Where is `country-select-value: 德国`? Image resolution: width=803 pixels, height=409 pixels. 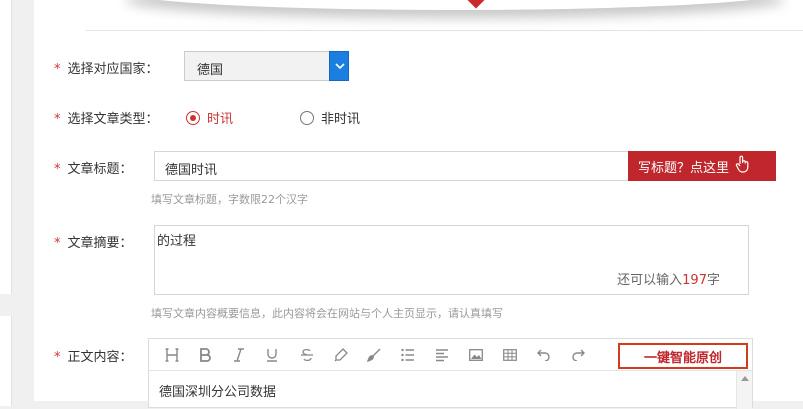 country-select-value: 德国 is located at coordinates (210, 70).